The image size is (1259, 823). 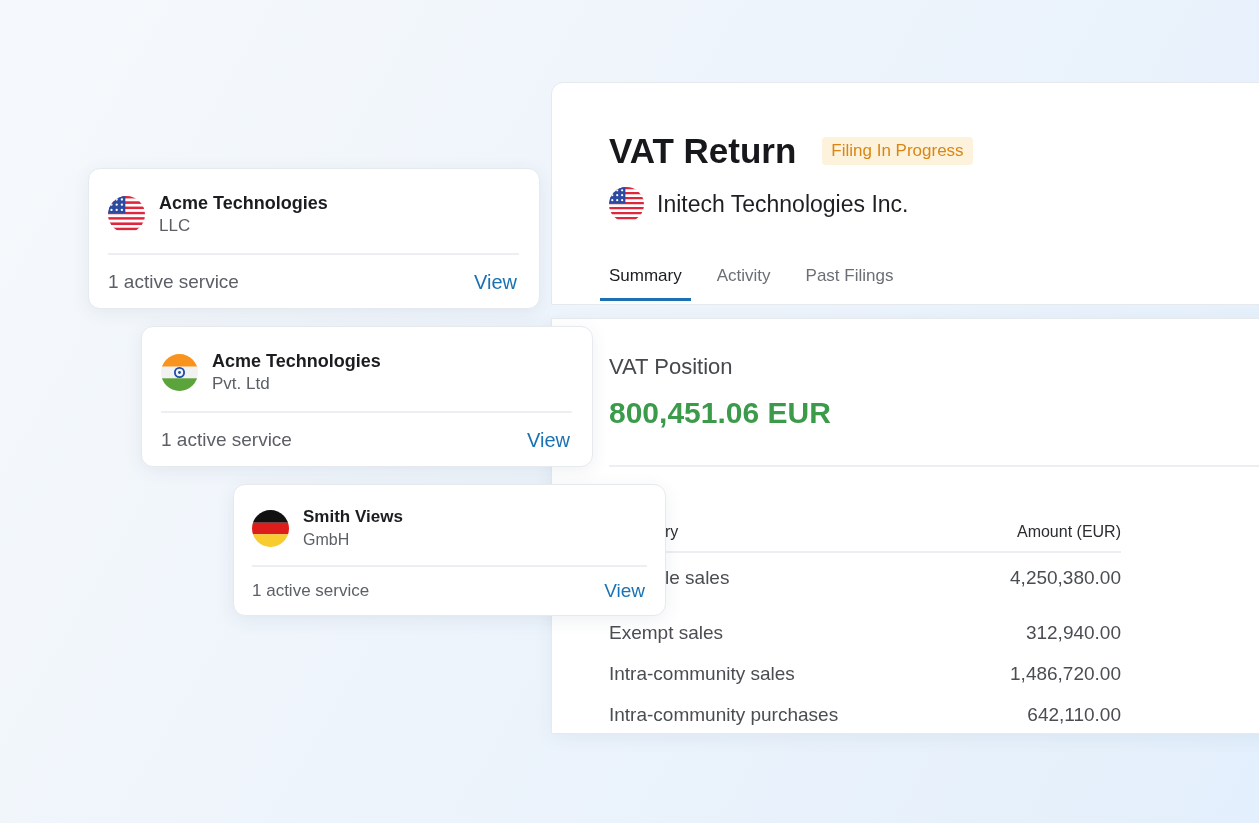 What do you see at coordinates (697, 577) in the screenshot?
I see `table-cell: le sales` at bounding box center [697, 577].